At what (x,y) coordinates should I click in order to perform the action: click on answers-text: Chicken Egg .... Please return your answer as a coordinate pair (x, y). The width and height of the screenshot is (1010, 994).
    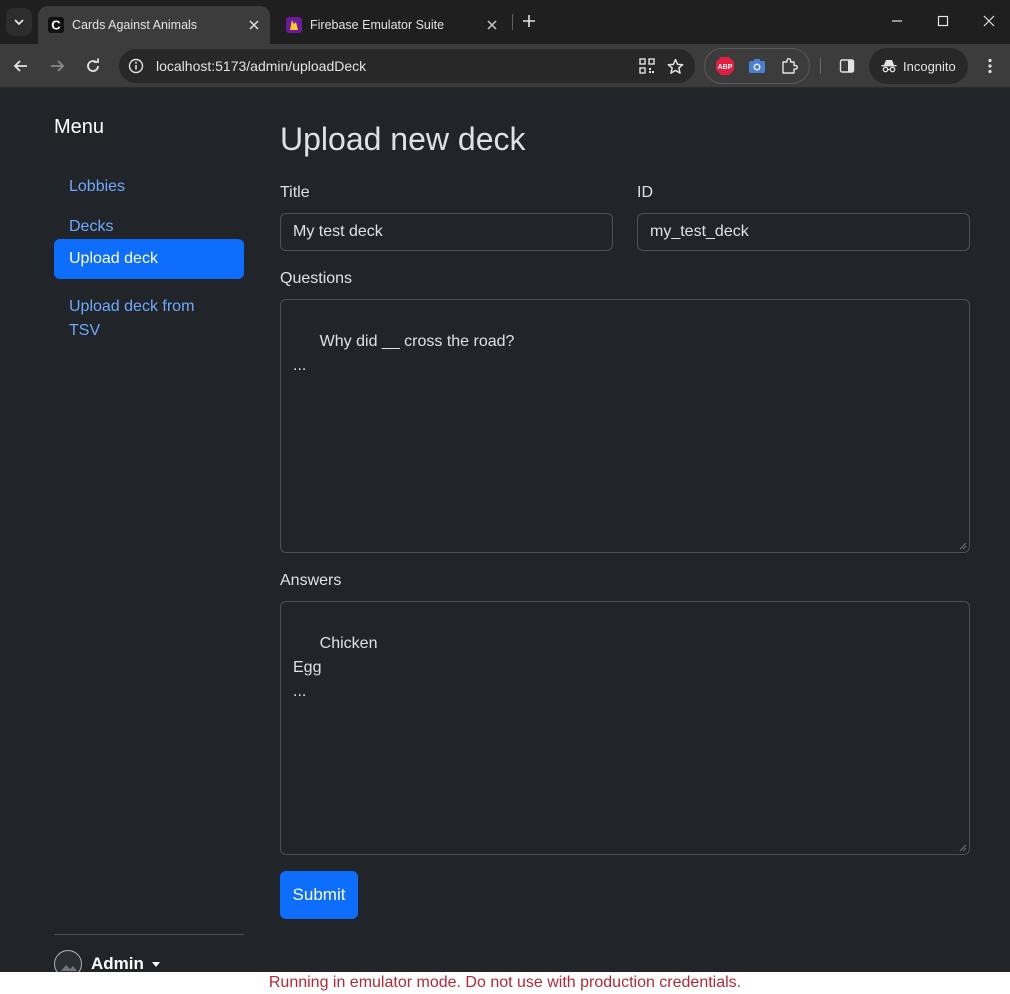
    Looking at the image, I should click on (335, 667).